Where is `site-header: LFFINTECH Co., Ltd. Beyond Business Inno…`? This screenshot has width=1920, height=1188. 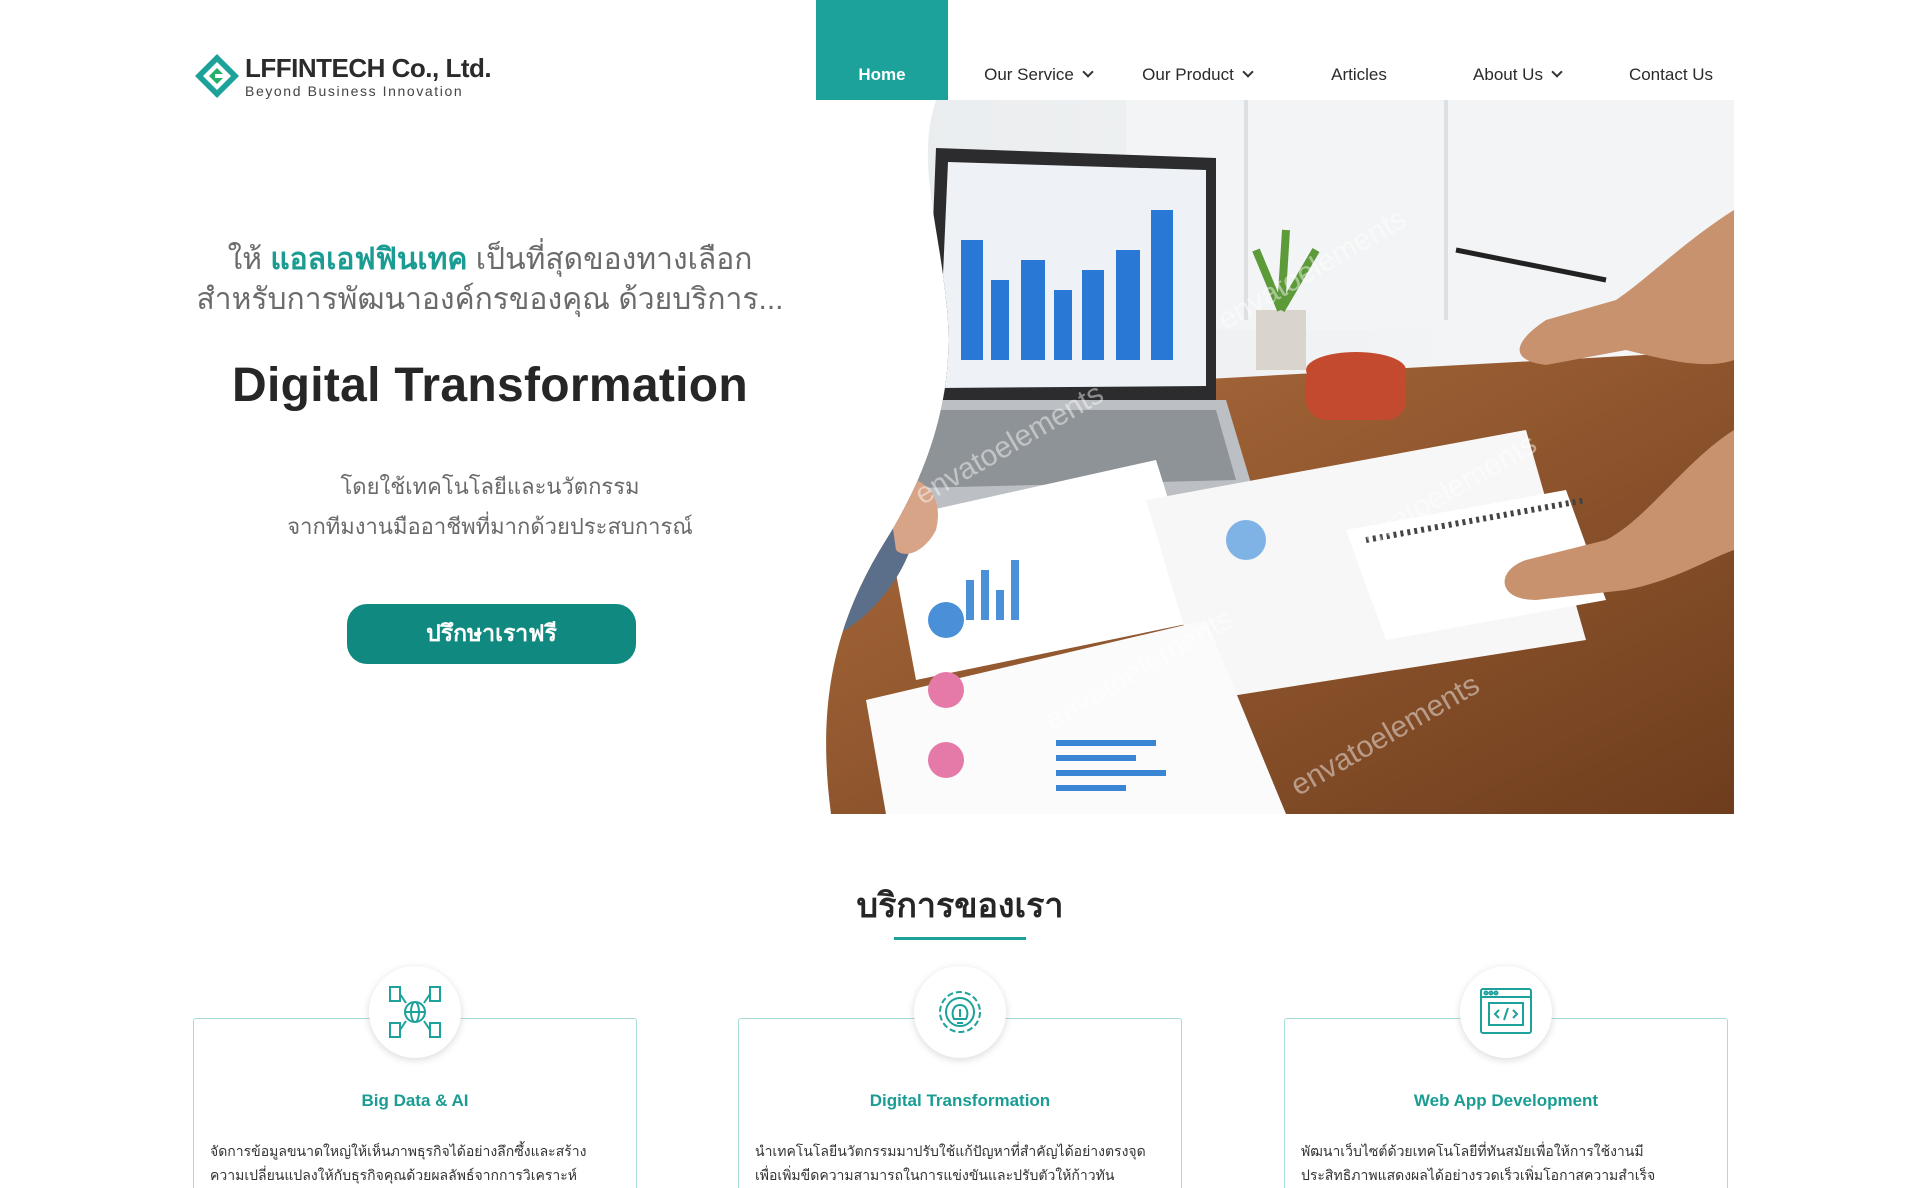
site-header: LFFINTECH Co., Ltd. Beyond Business Inno… is located at coordinates (960, 50).